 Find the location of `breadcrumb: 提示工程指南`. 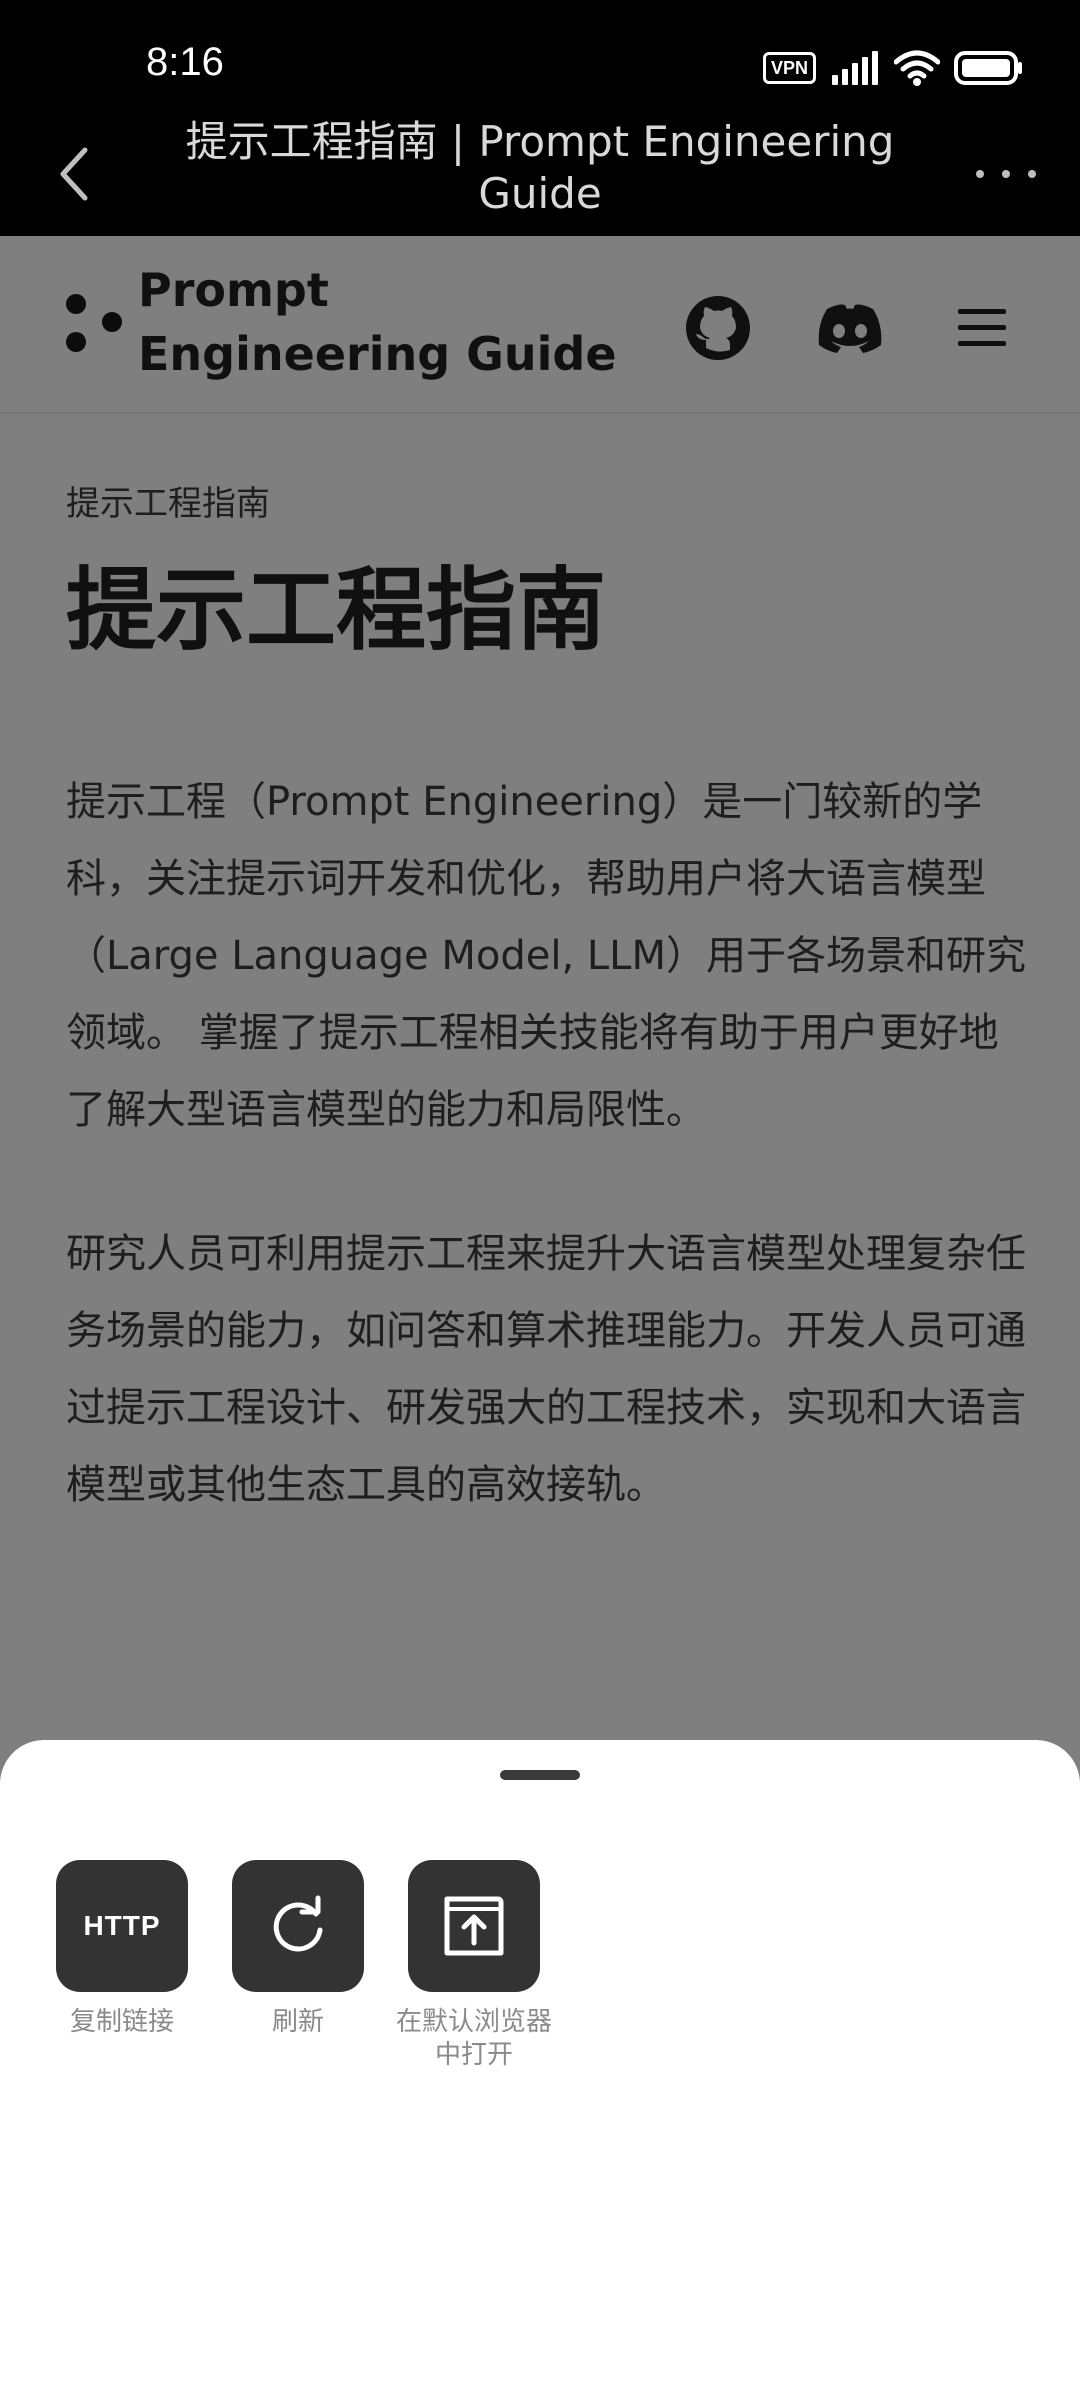

breadcrumb: 提示工程指南 is located at coordinates (168, 500).